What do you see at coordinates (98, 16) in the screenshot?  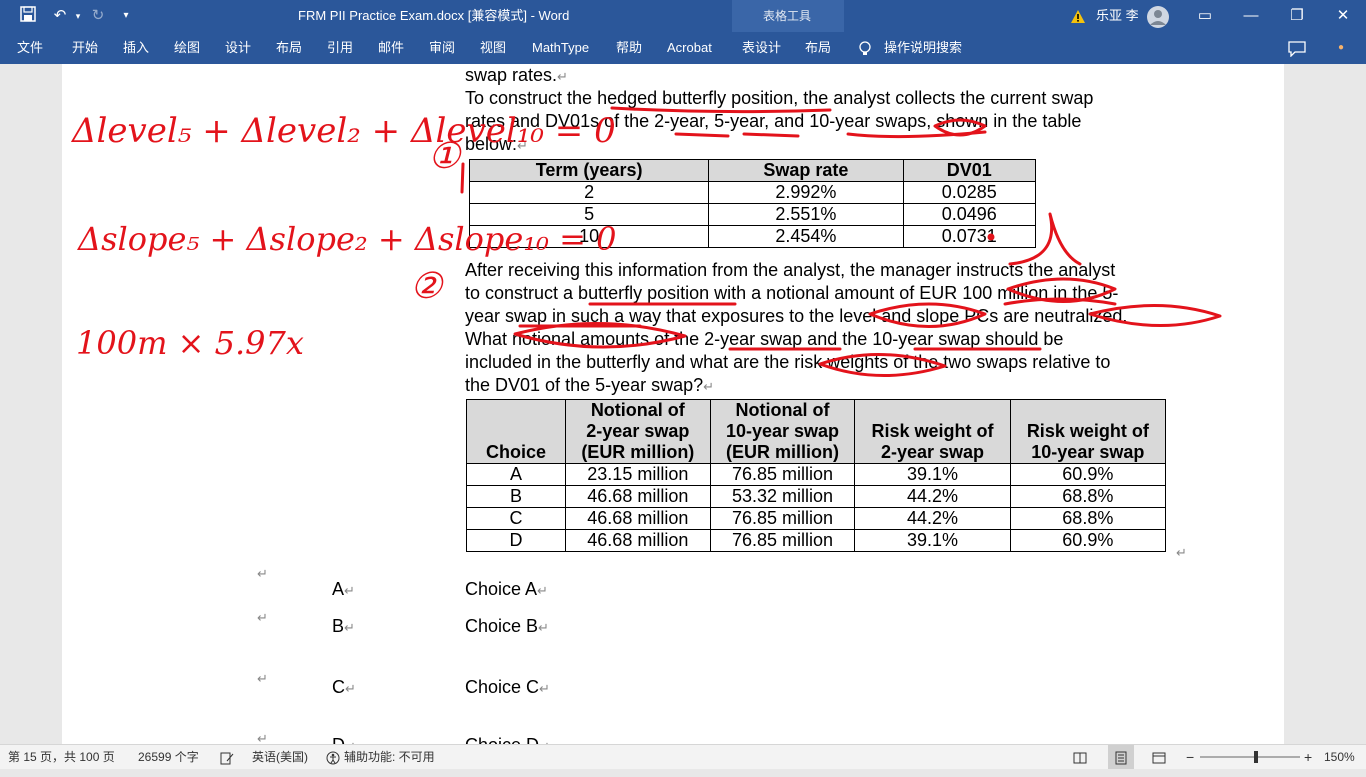 I see `redo-icon: ↻` at bounding box center [98, 16].